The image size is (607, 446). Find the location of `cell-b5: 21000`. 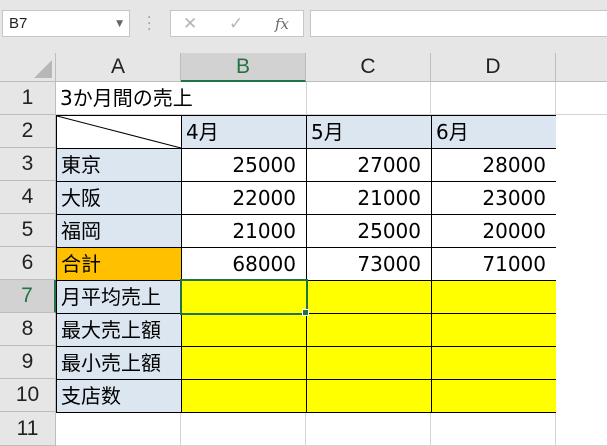

cell-b5: 21000 is located at coordinates (244, 231).